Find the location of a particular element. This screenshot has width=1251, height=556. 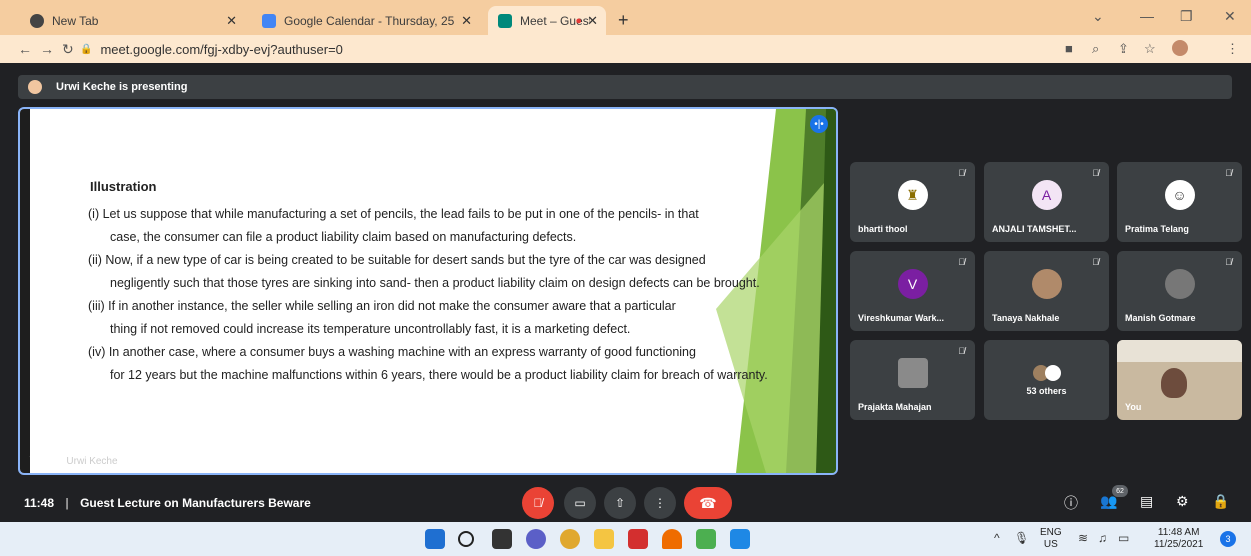

tab-new-tab: New Tab ✕ is located at coordinates (132, 20).